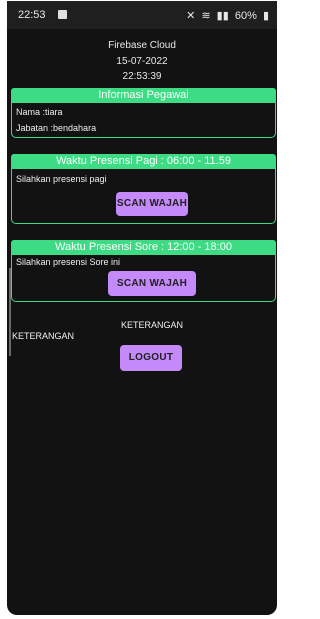  I want to click on status-right: ✕ ≋ ▮▮ 60% ▮, so click(226, 15).